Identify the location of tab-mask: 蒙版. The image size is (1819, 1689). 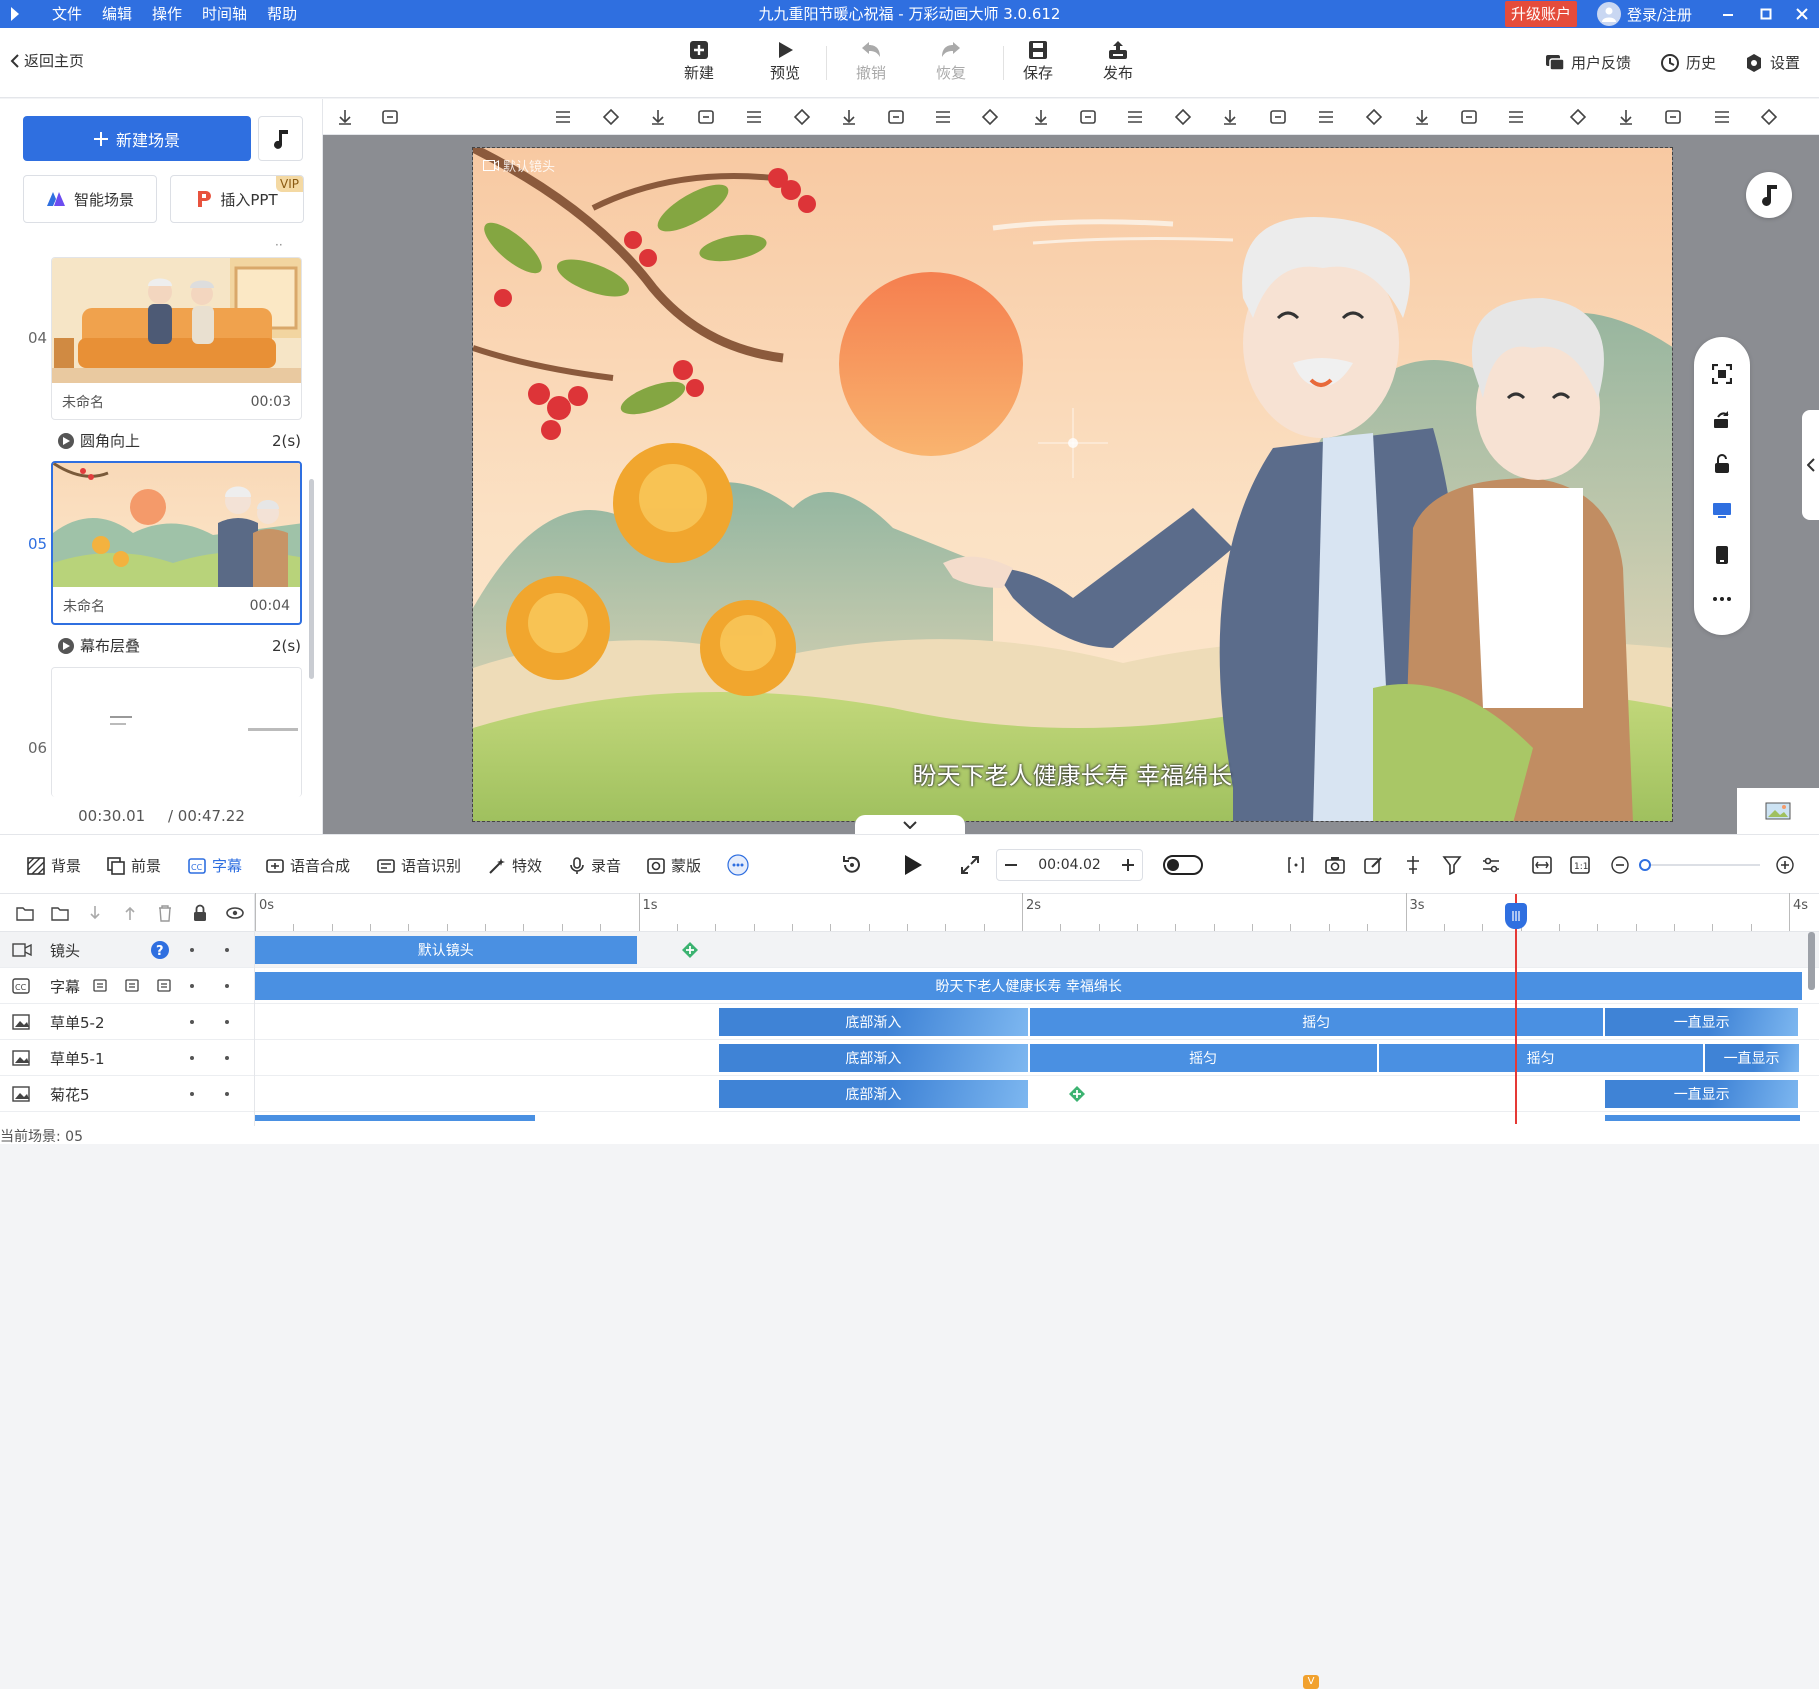
(674, 865).